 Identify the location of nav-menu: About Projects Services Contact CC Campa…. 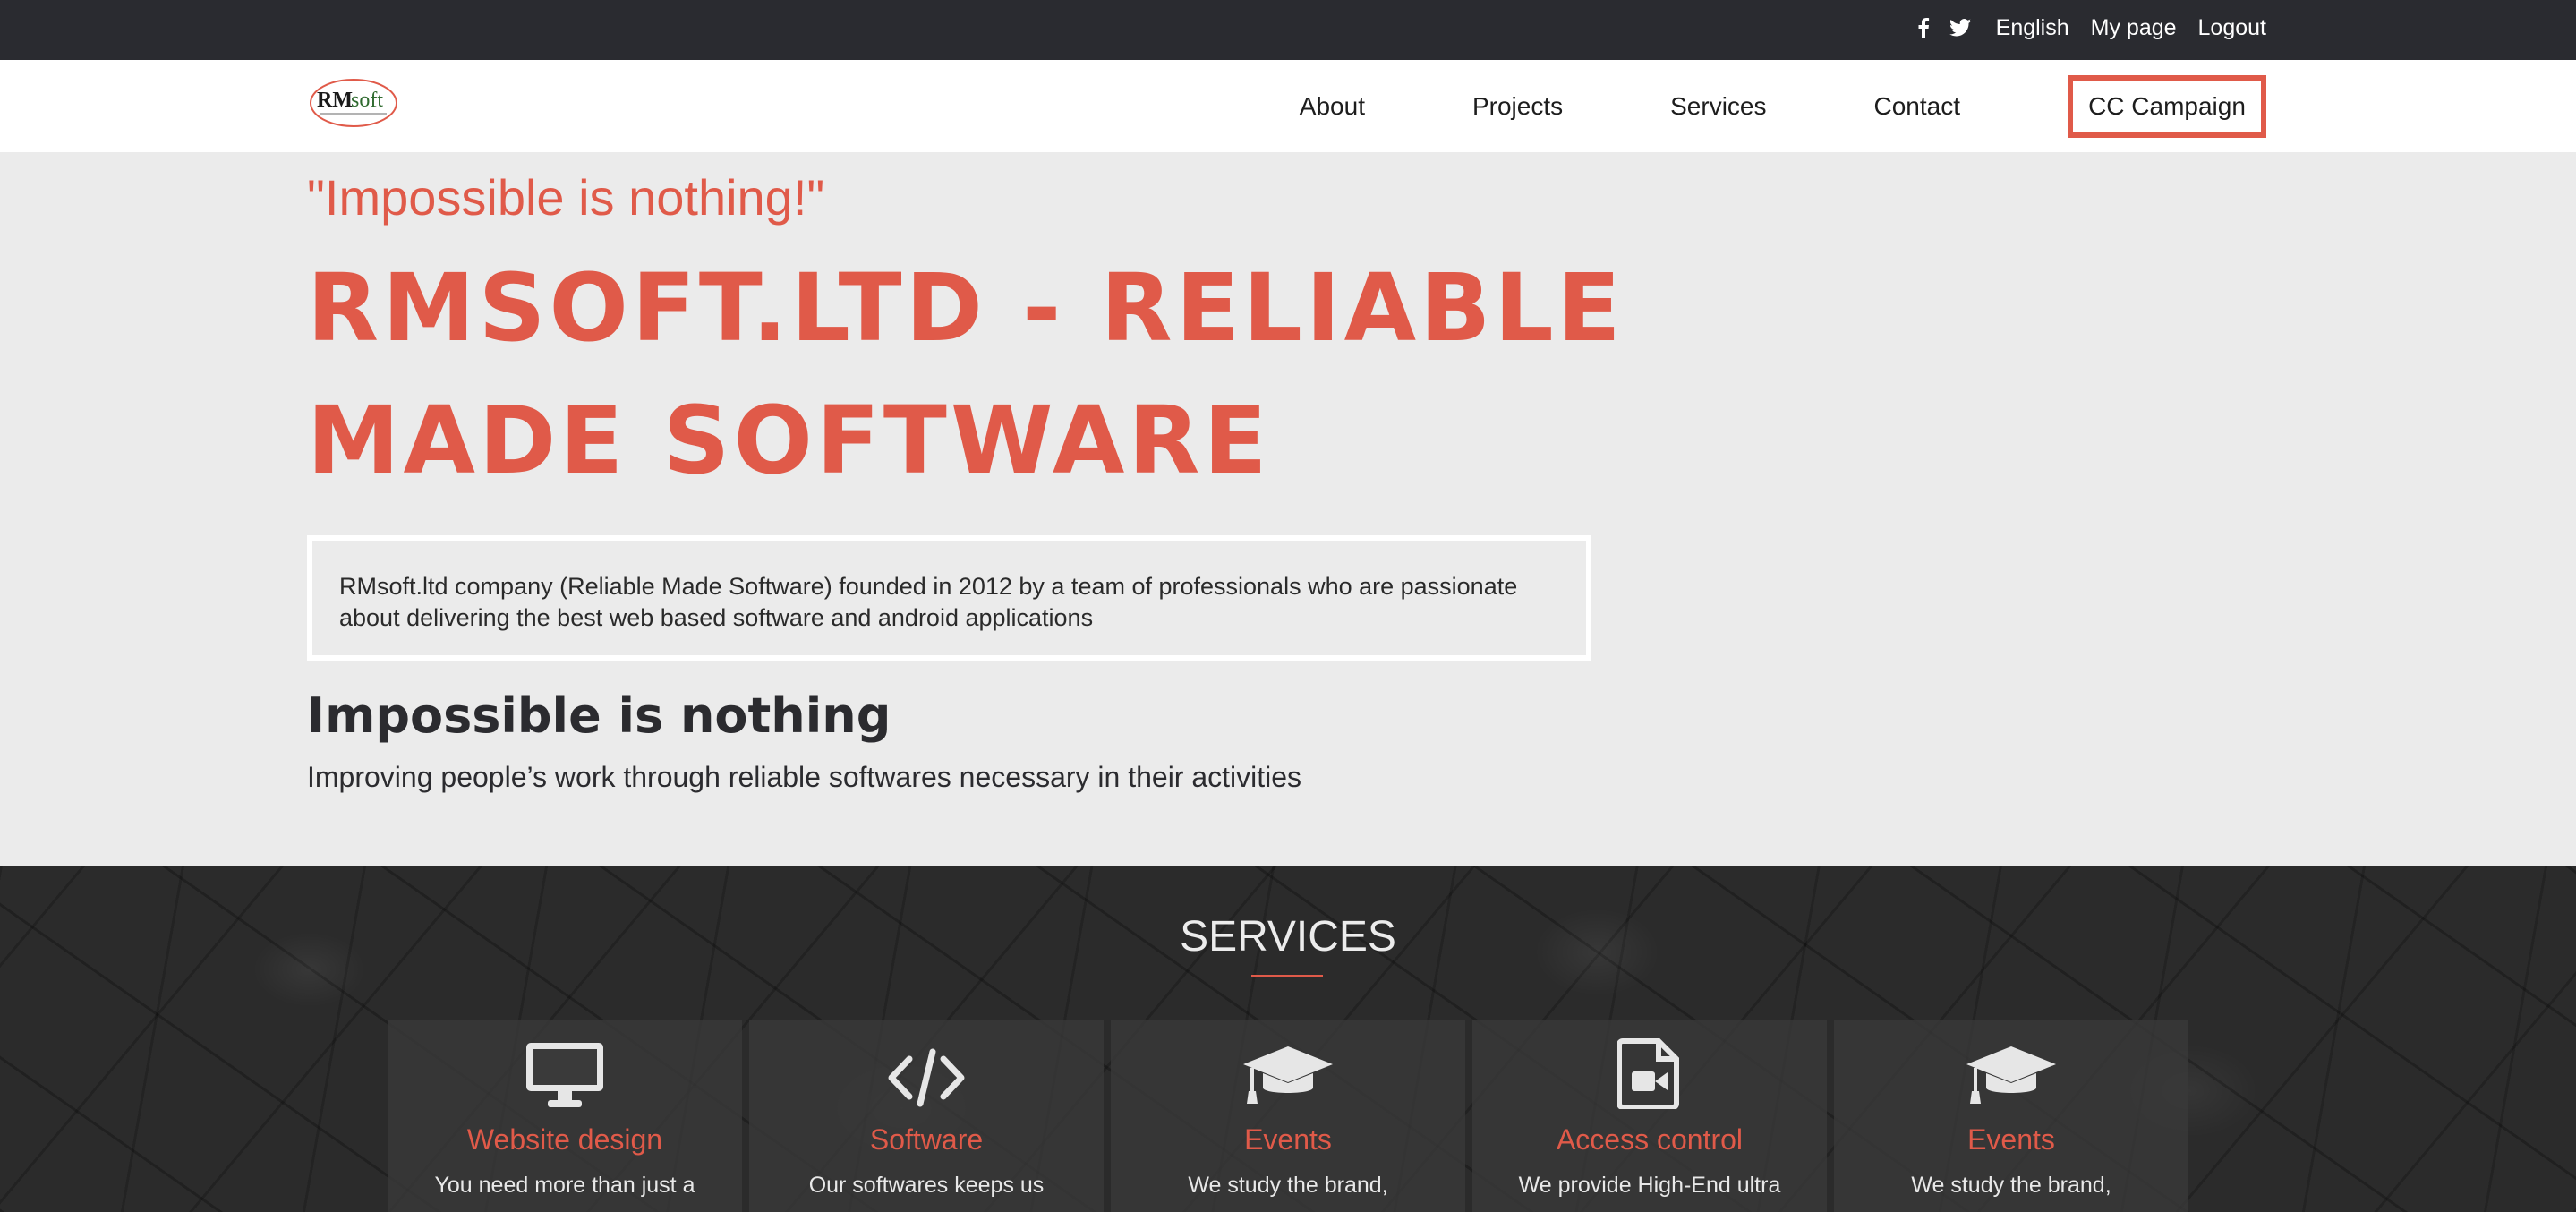
(1783, 106).